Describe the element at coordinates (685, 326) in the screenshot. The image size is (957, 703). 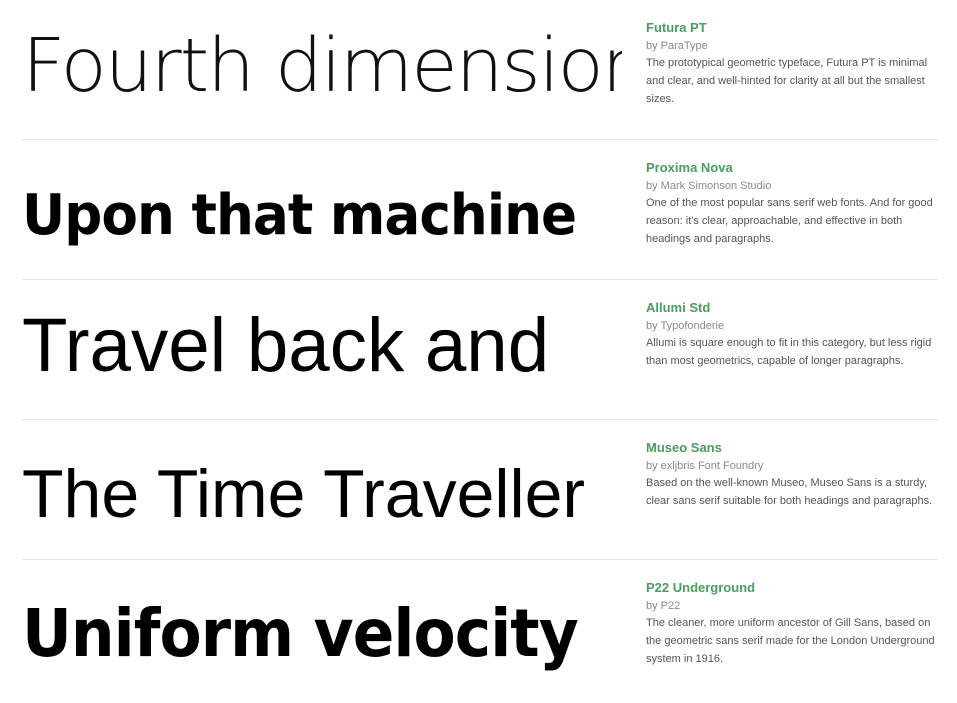
I see `font-foundry: by Typofonderie` at that location.